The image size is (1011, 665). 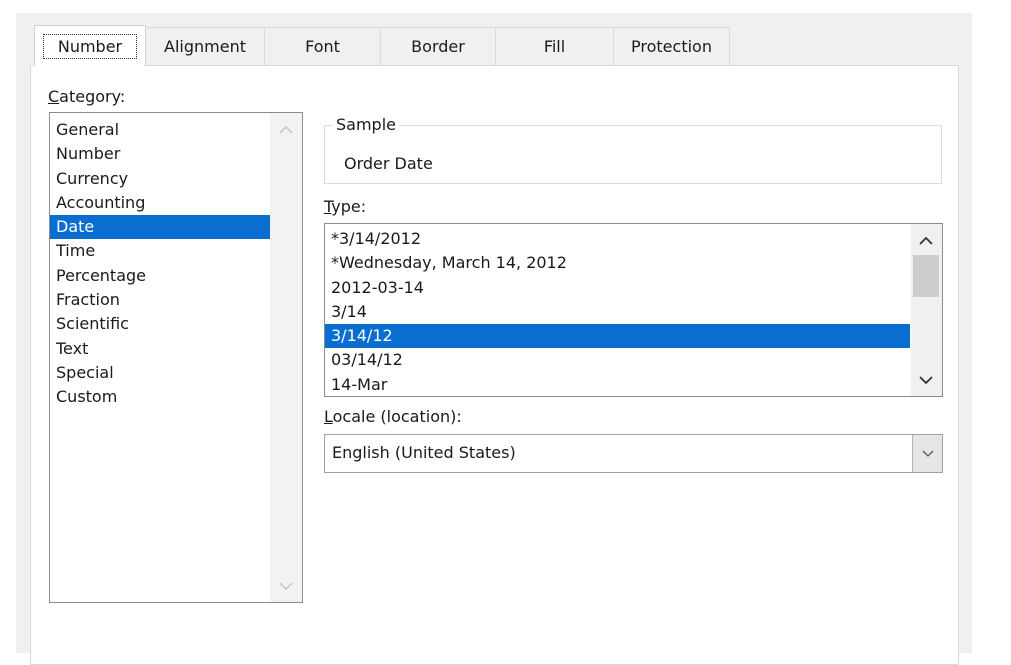 I want to click on category-item-time: Time, so click(x=160, y=251).